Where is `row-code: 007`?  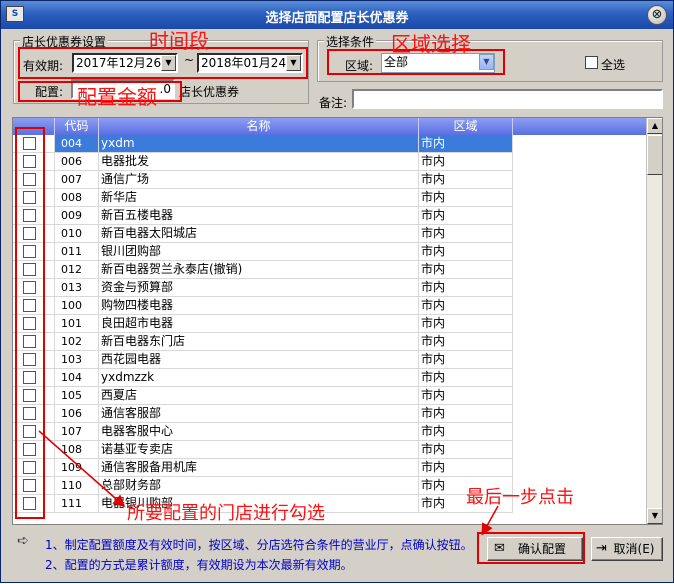 row-code: 007 is located at coordinates (77, 180).